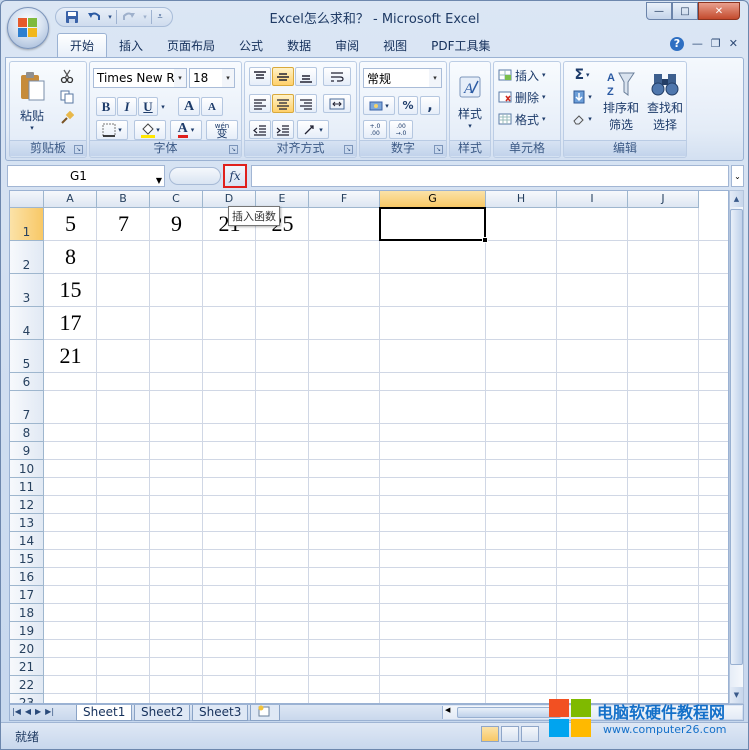 The height and width of the screenshot is (750, 749). Describe the element at coordinates (344, 199) in the screenshot. I see `column-header-f: F` at that location.